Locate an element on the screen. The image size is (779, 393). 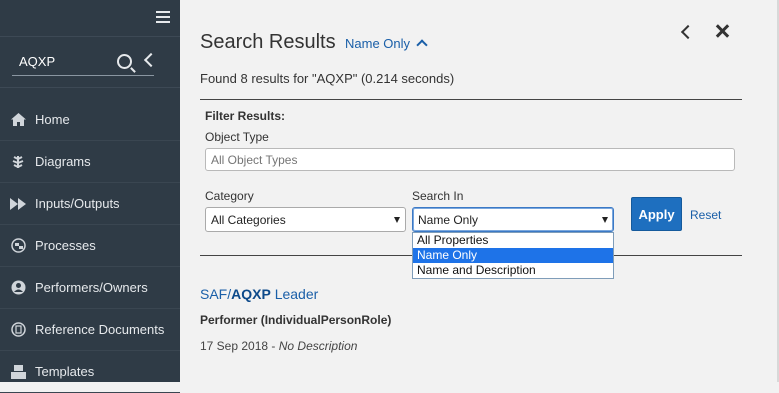
sidebar-item-performers-owners: Performers/Owners is located at coordinates (90, 288).